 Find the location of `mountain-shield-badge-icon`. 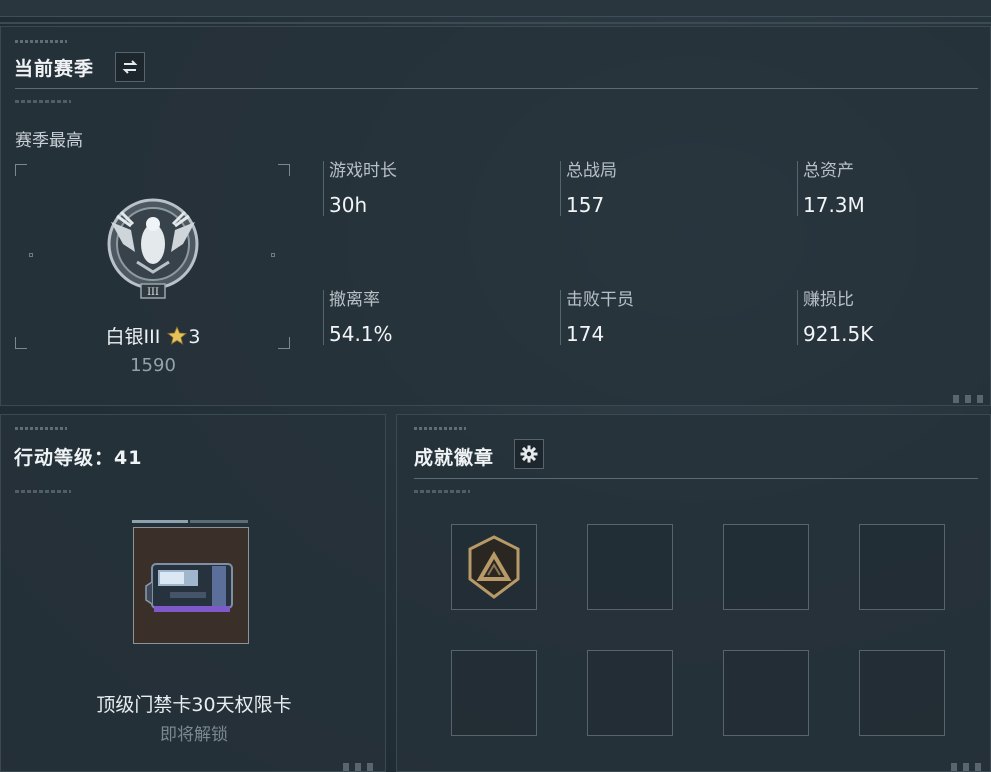

mountain-shield-badge-icon is located at coordinates (494, 567).